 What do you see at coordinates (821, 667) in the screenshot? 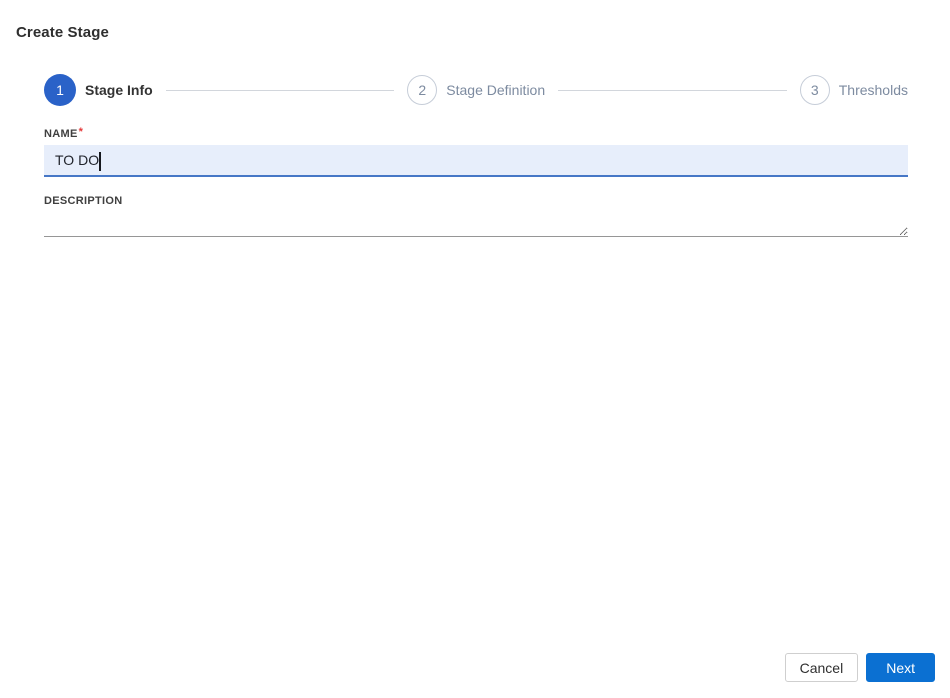
I see `cancel-button: Cancel` at bounding box center [821, 667].